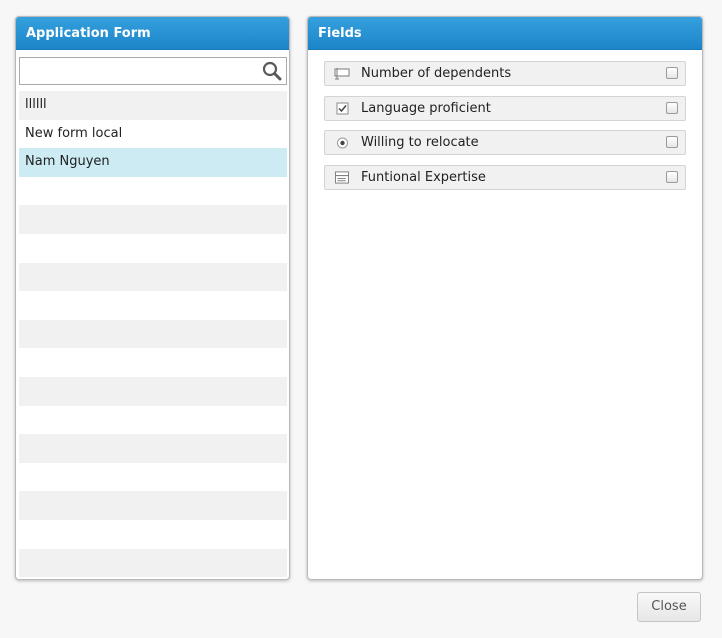 The image size is (722, 638). I want to click on dropdown-field-icon, so click(342, 177).